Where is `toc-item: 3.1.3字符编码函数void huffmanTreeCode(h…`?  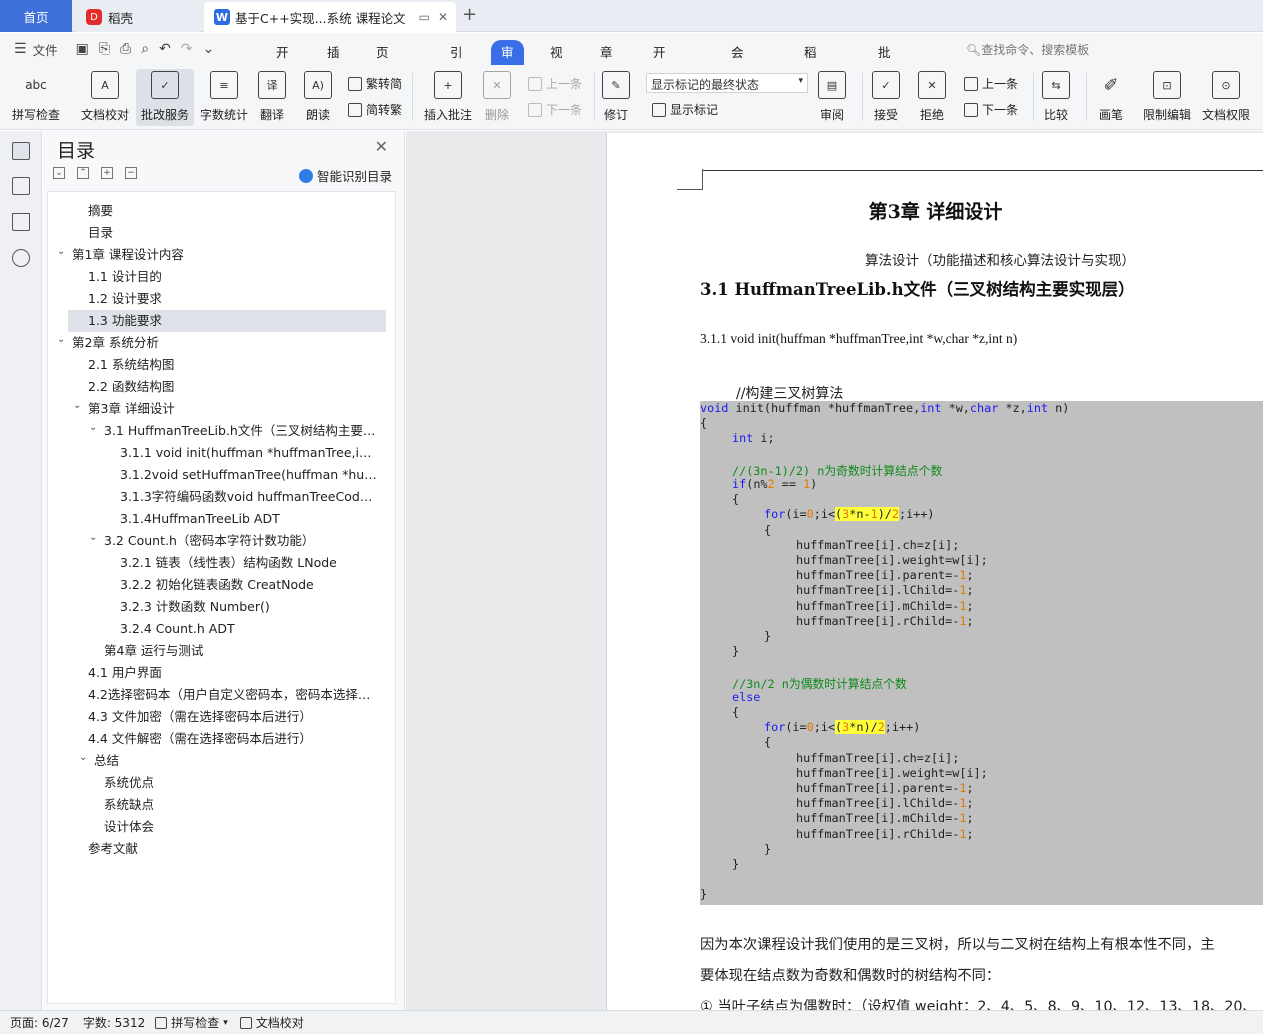
toc-item: 3.1.3字符编码函数void huffmanTreeCode(h… is located at coordinates (249, 497).